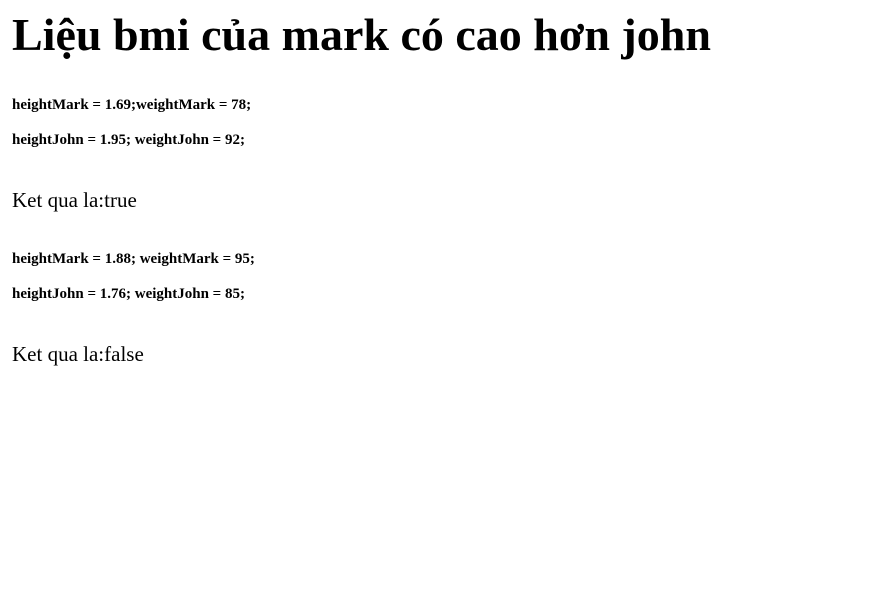  Describe the element at coordinates (133, 259) in the screenshot. I see `mark-values-line: heightMark = 1.88; weightMark = 95;` at that location.